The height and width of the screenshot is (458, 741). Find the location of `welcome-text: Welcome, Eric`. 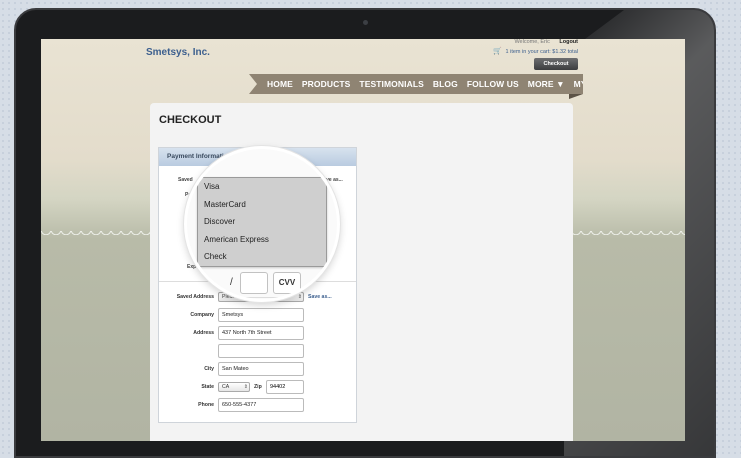

welcome-text: Welcome, Eric is located at coordinates (532, 42).